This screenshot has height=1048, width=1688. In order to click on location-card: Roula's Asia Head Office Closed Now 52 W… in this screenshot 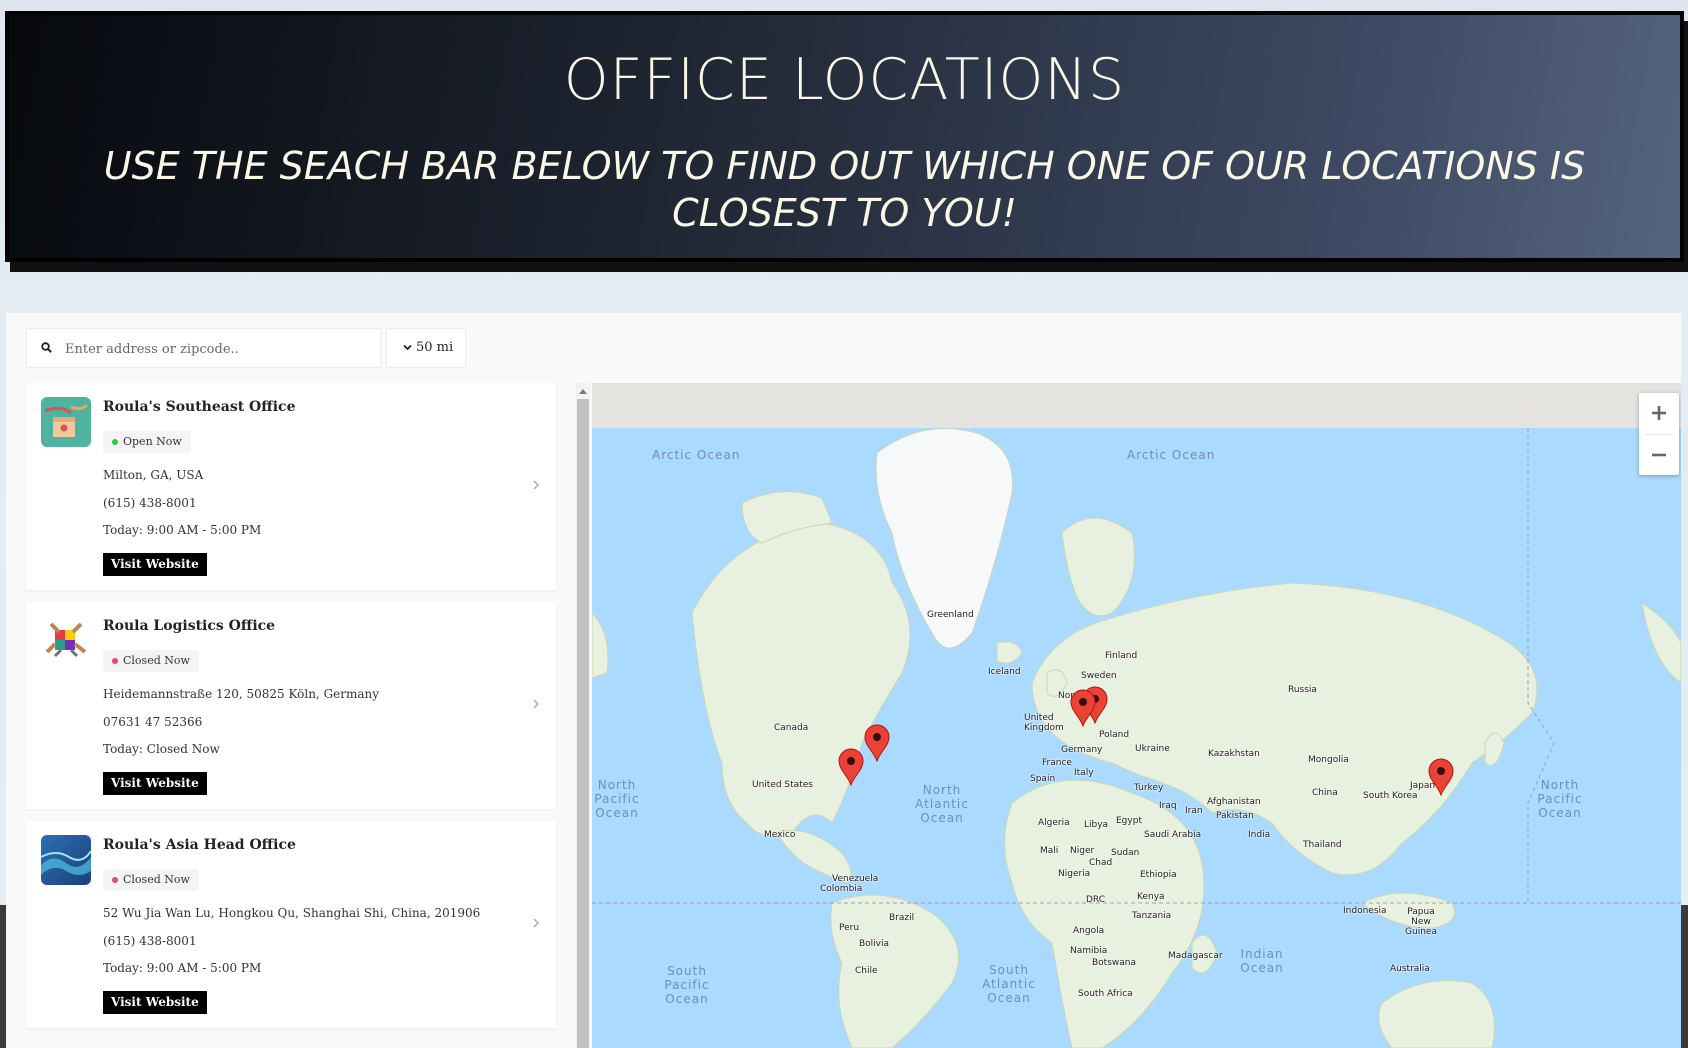, I will do `click(291, 924)`.